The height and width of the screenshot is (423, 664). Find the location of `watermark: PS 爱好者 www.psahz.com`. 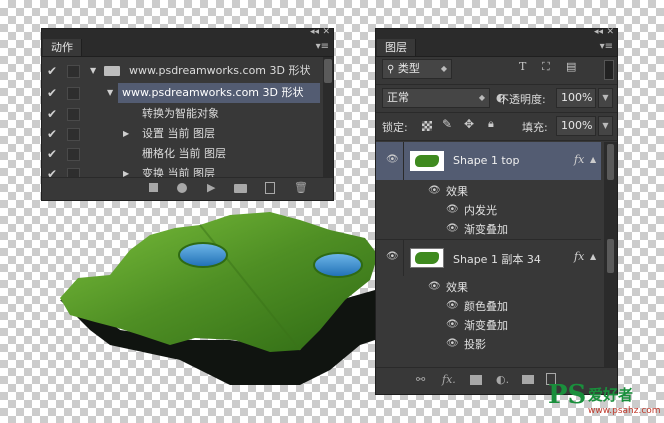

watermark: PS 爱好者 www.psahz.com is located at coordinates (606, 401).